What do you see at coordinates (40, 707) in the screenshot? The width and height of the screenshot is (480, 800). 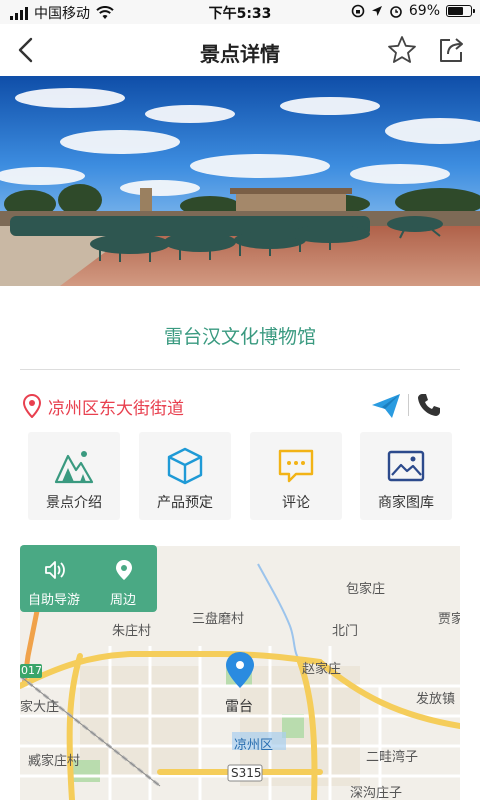 I see `map-label: 家大庄` at bounding box center [40, 707].